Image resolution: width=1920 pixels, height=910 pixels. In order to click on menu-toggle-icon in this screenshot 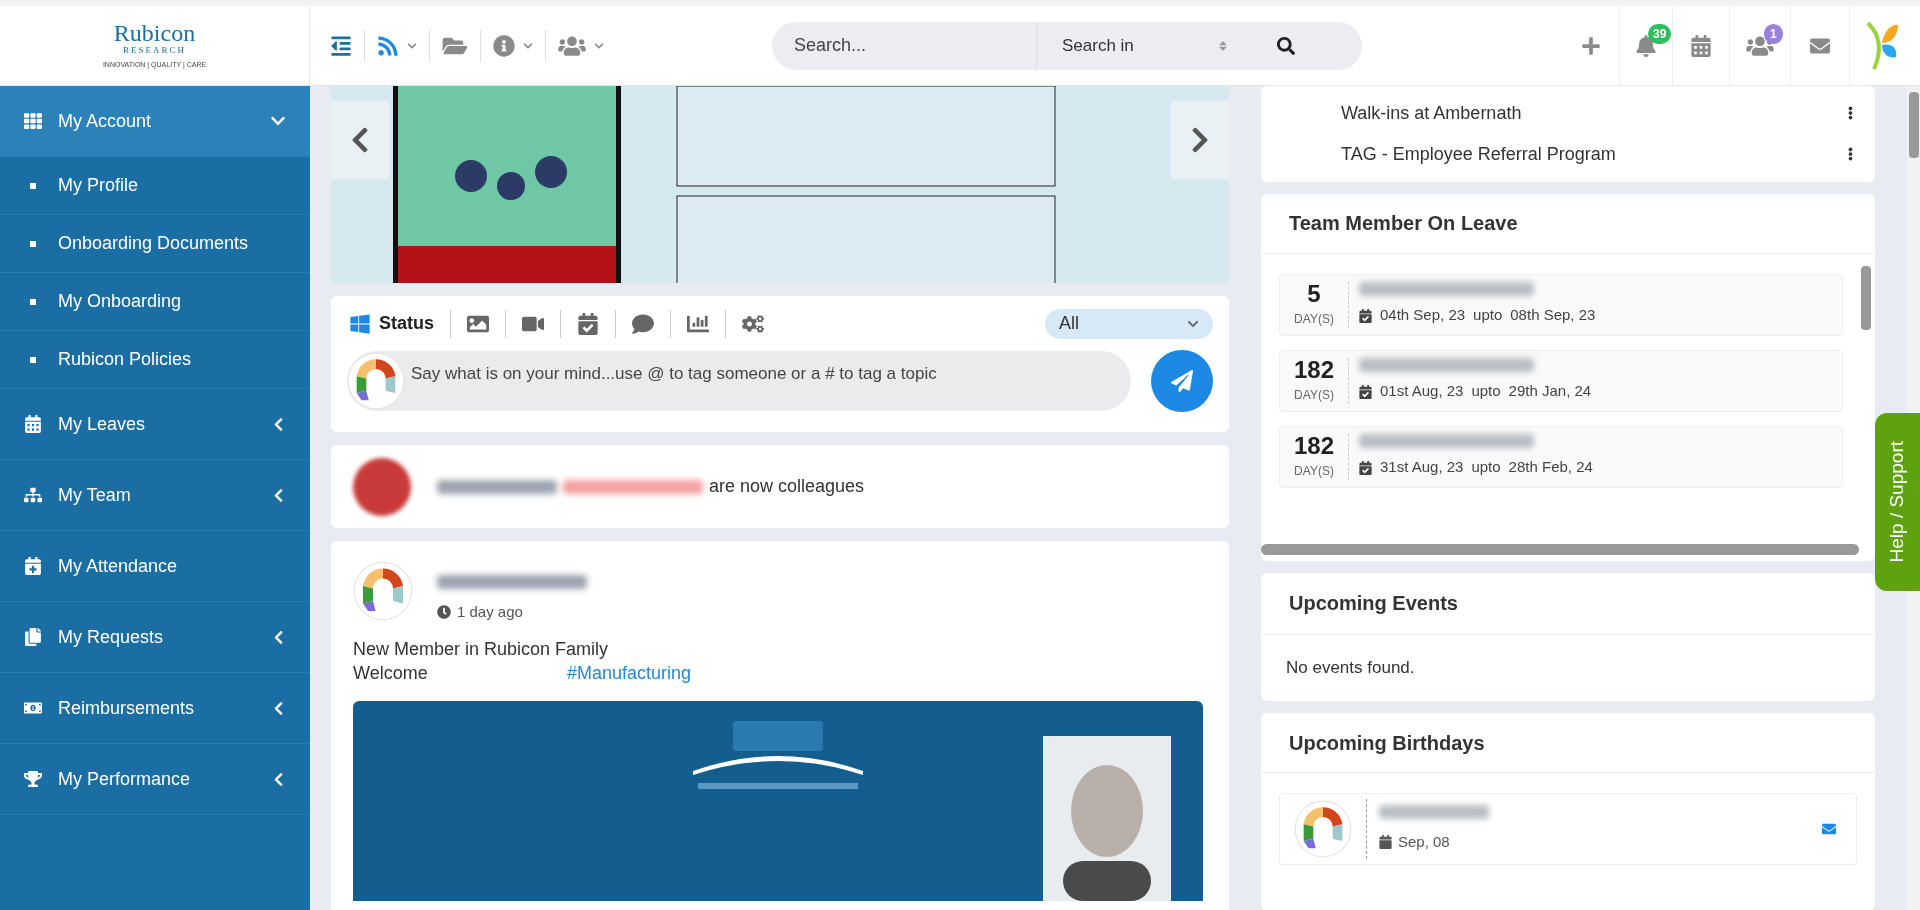, I will do `click(341, 45)`.